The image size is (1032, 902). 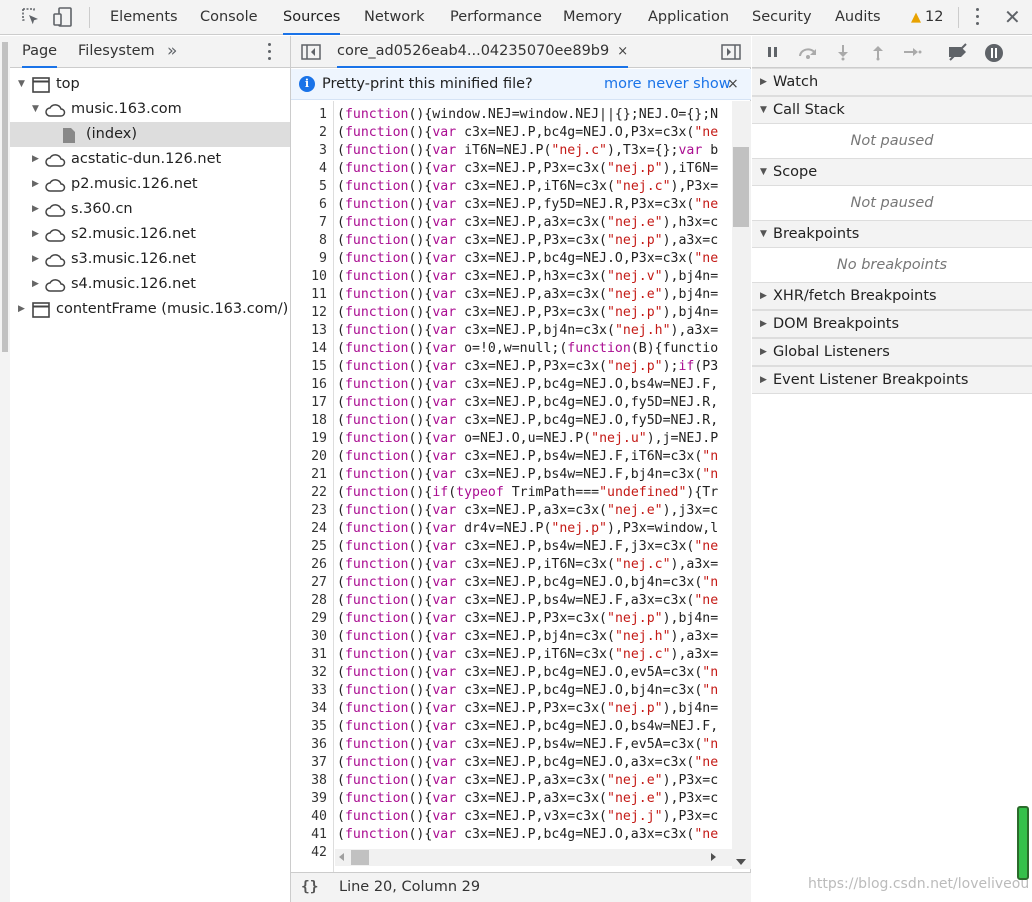 What do you see at coordinates (309, 619) in the screenshot?
I see `line-number: 29` at bounding box center [309, 619].